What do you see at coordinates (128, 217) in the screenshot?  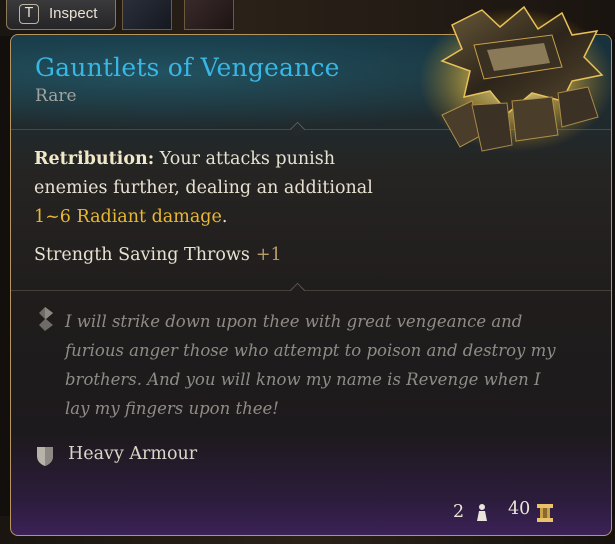 I see `ability-damage: 1~6 Radiant damage` at bounding box center [128, 217].